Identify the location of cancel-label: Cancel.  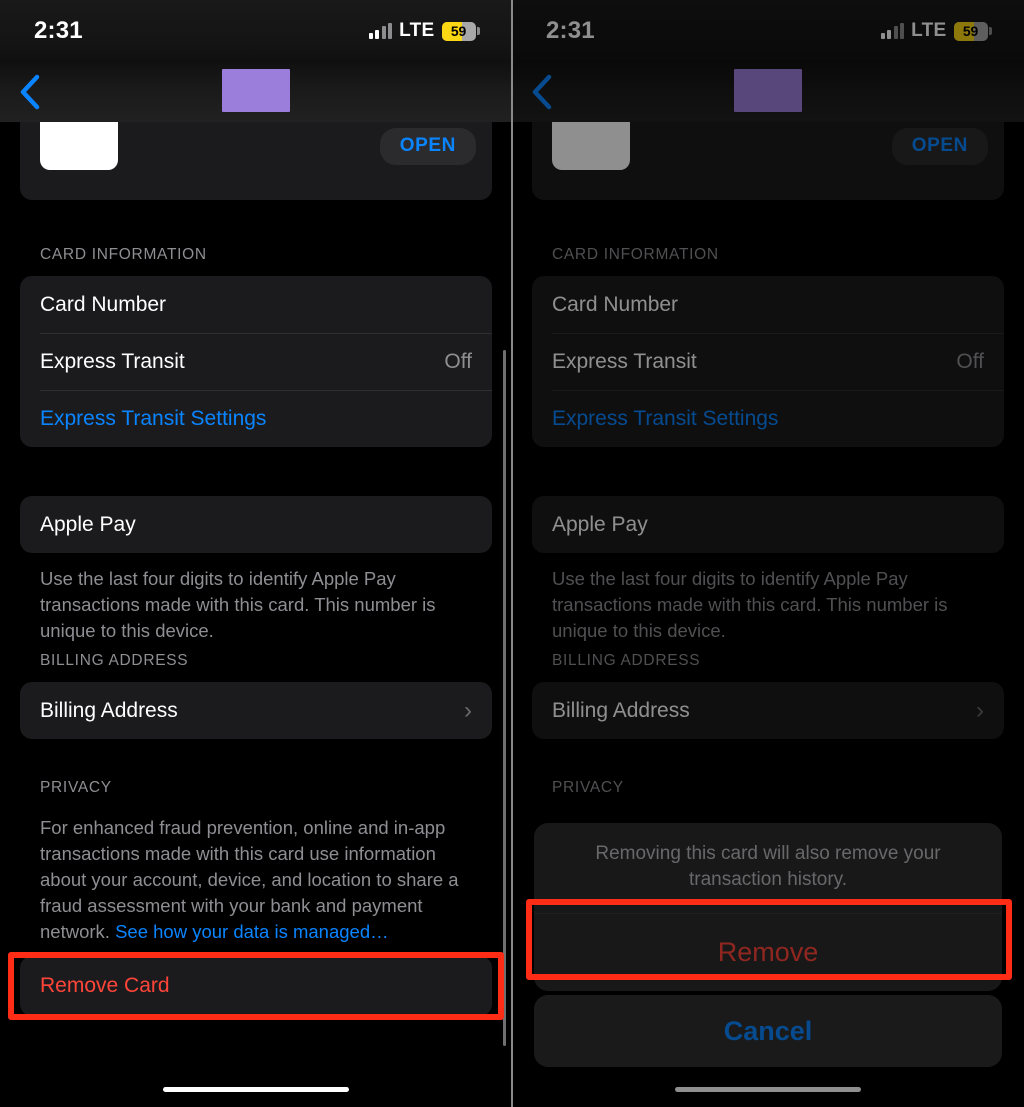
(768, 1030).